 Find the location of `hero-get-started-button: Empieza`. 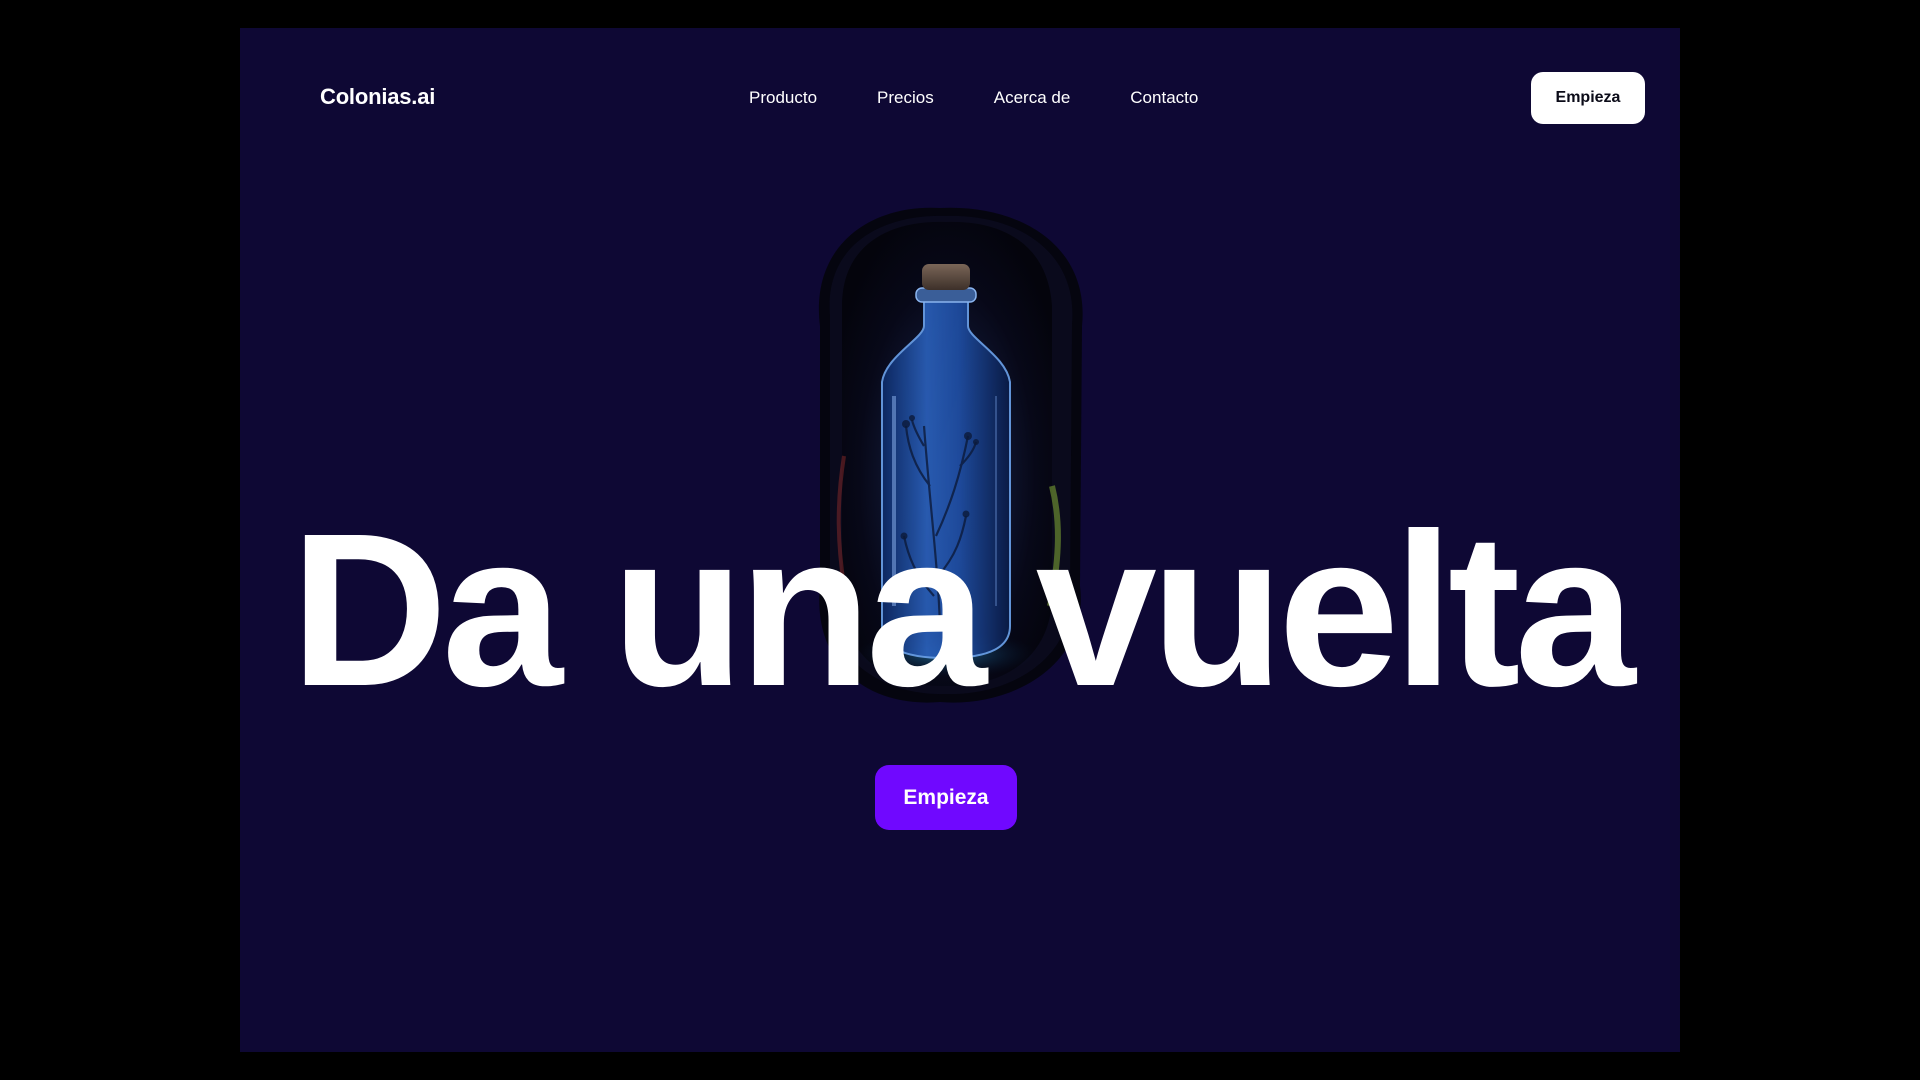

hero-get-started-button: Empieza is located at coordinates (946, 797).